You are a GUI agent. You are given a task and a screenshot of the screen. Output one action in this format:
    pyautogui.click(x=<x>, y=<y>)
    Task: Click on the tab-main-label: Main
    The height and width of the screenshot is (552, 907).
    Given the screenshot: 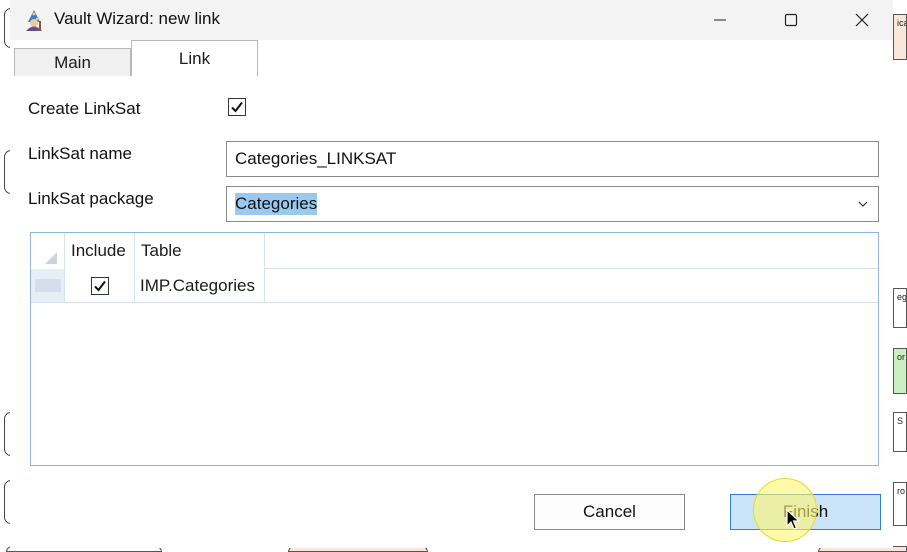 What is the action you would take?
    pyautogui.click(x=72, y=62)
    